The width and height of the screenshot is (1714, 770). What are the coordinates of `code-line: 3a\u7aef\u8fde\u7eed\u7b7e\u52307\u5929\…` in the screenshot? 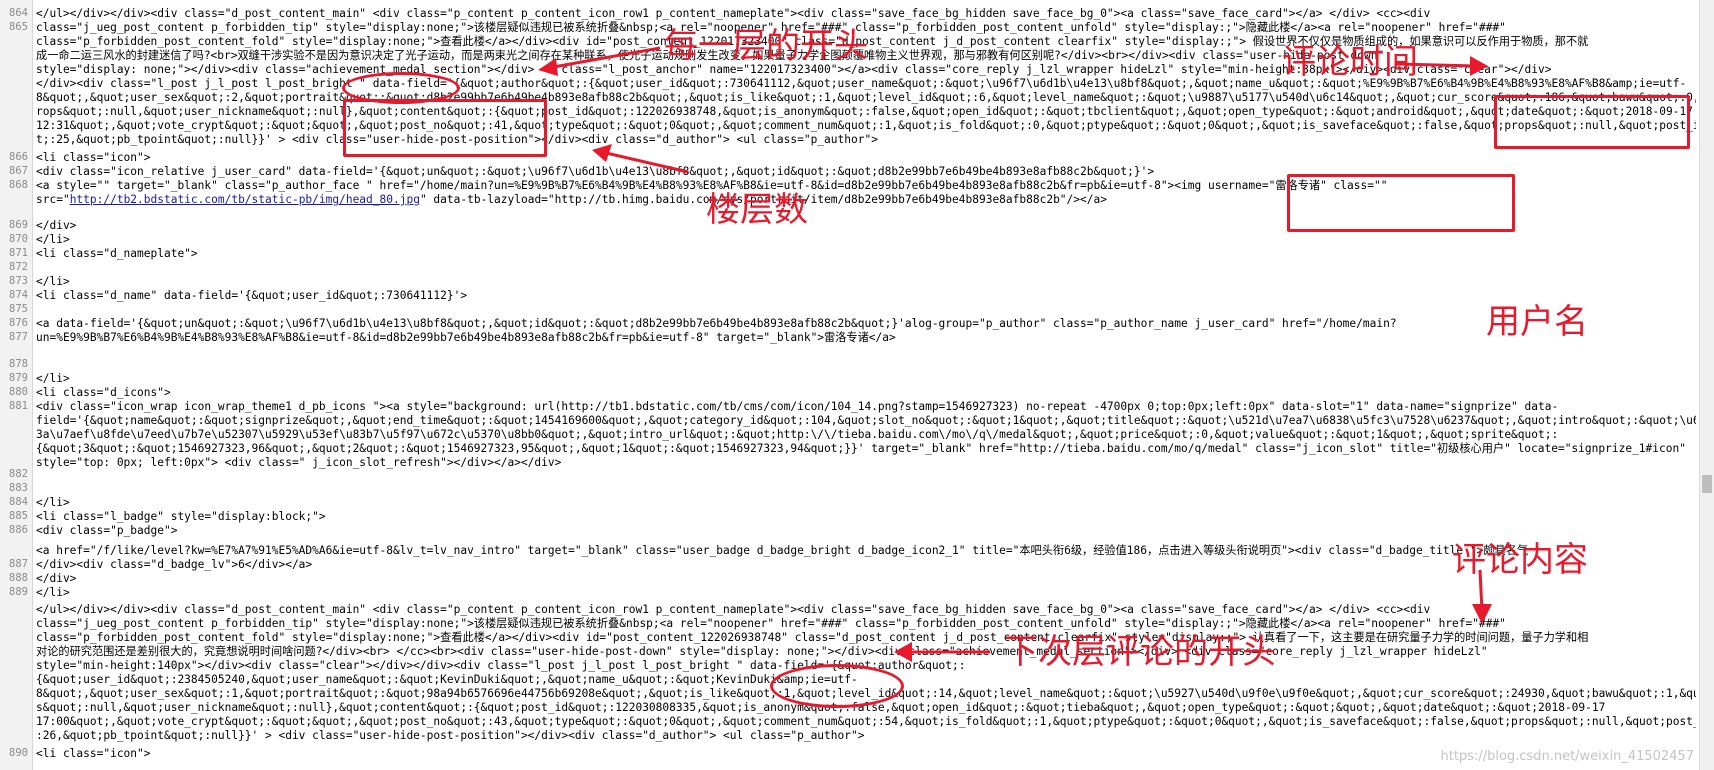 It's located at (797, 434).